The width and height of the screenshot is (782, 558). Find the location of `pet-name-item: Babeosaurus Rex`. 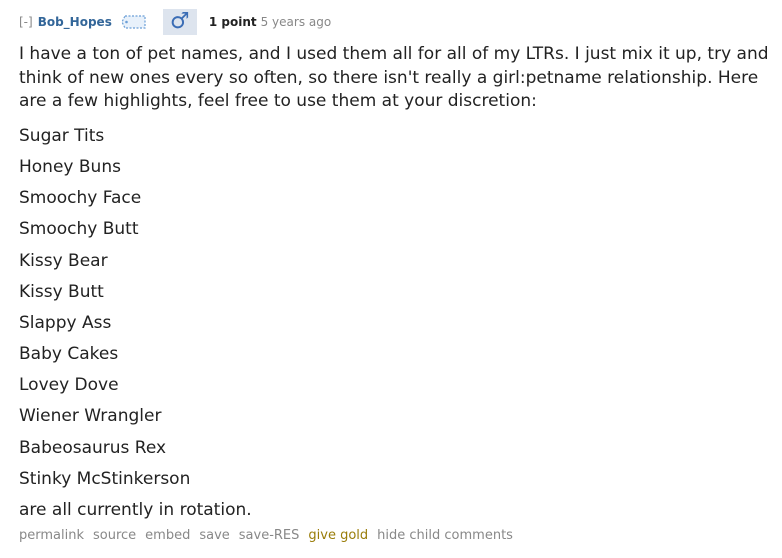

pet-name-item: Babeosaurus Rex is located at coordinates (93, 447).